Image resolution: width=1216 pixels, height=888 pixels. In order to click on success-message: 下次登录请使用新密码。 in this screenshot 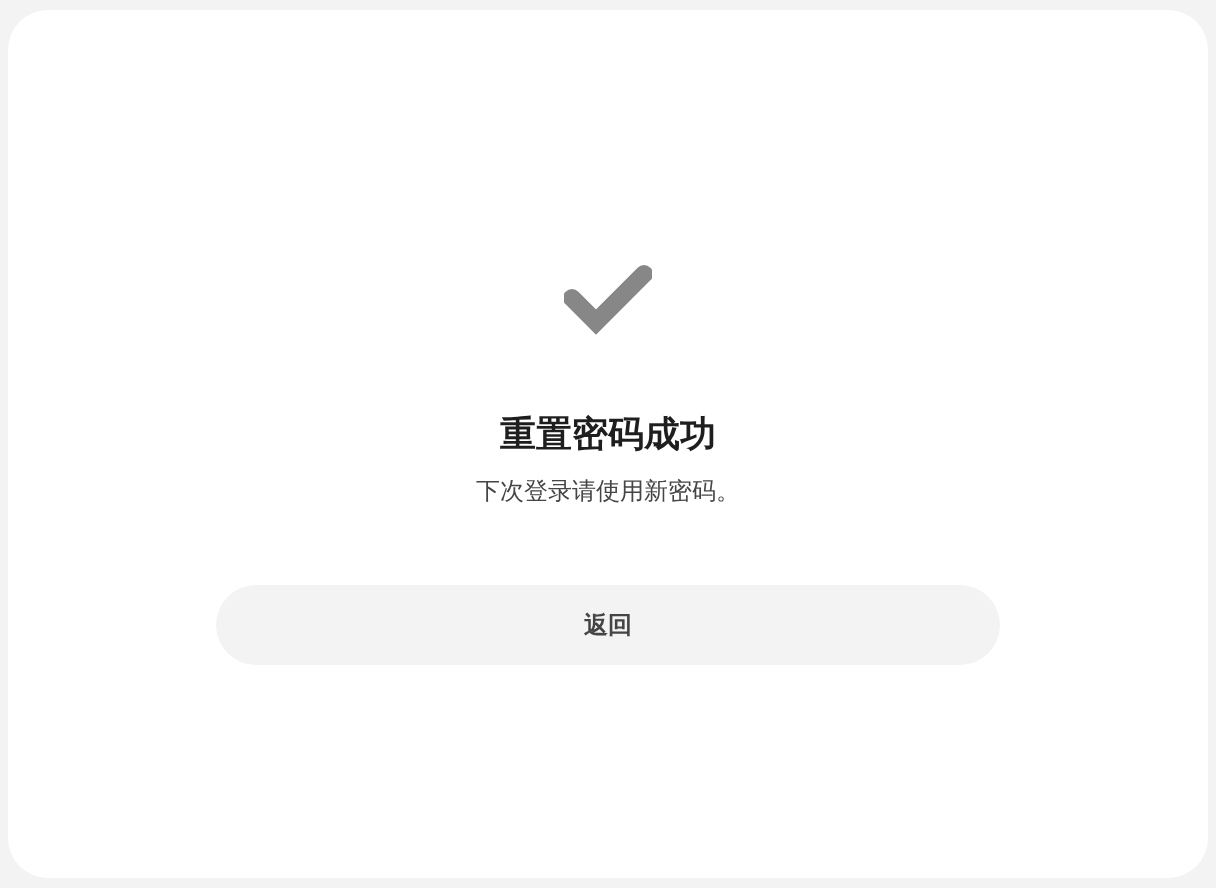, I will do `click(608, 491)`.